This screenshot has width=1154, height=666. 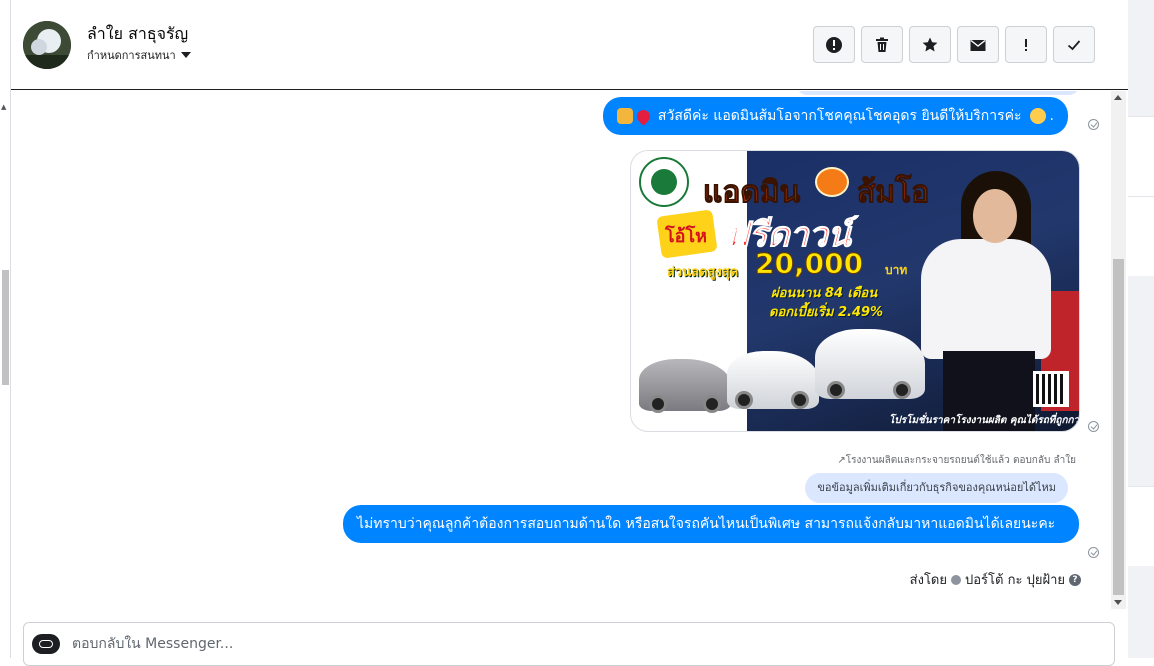 I want to click on agent-badge-icon, so click(x=956, y=579).